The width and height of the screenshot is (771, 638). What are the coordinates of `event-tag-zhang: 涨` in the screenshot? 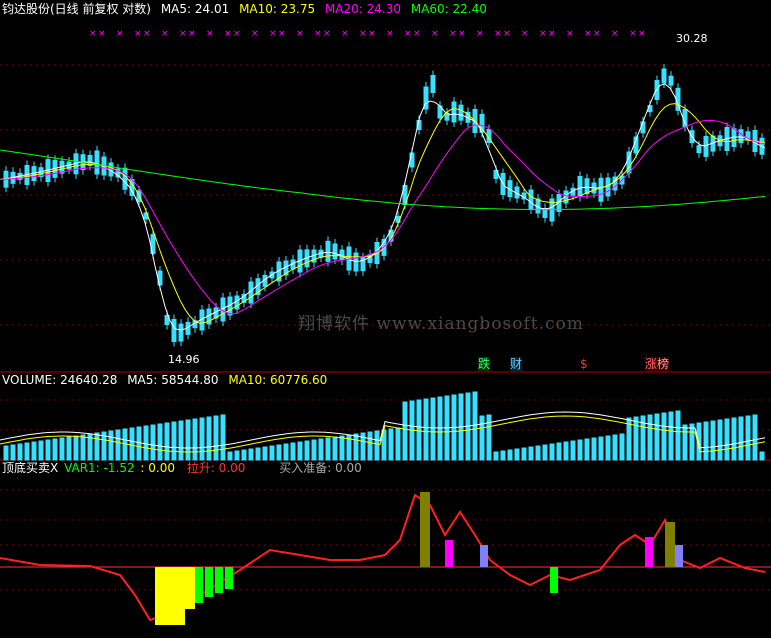 It's located at (651, 364).